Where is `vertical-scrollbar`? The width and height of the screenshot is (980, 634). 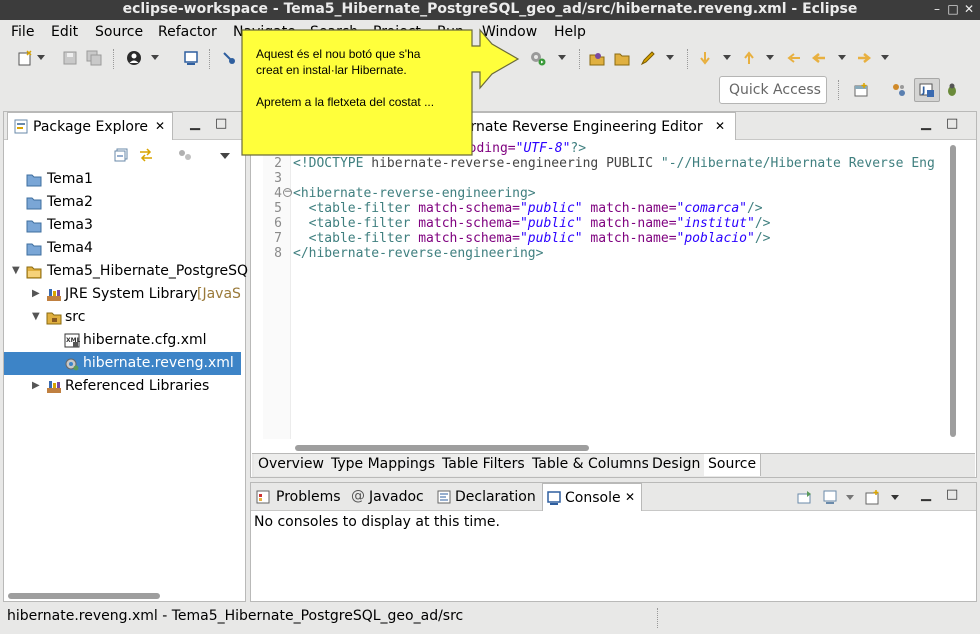 vertical-scrollbar is located at coordinates (953, 291).